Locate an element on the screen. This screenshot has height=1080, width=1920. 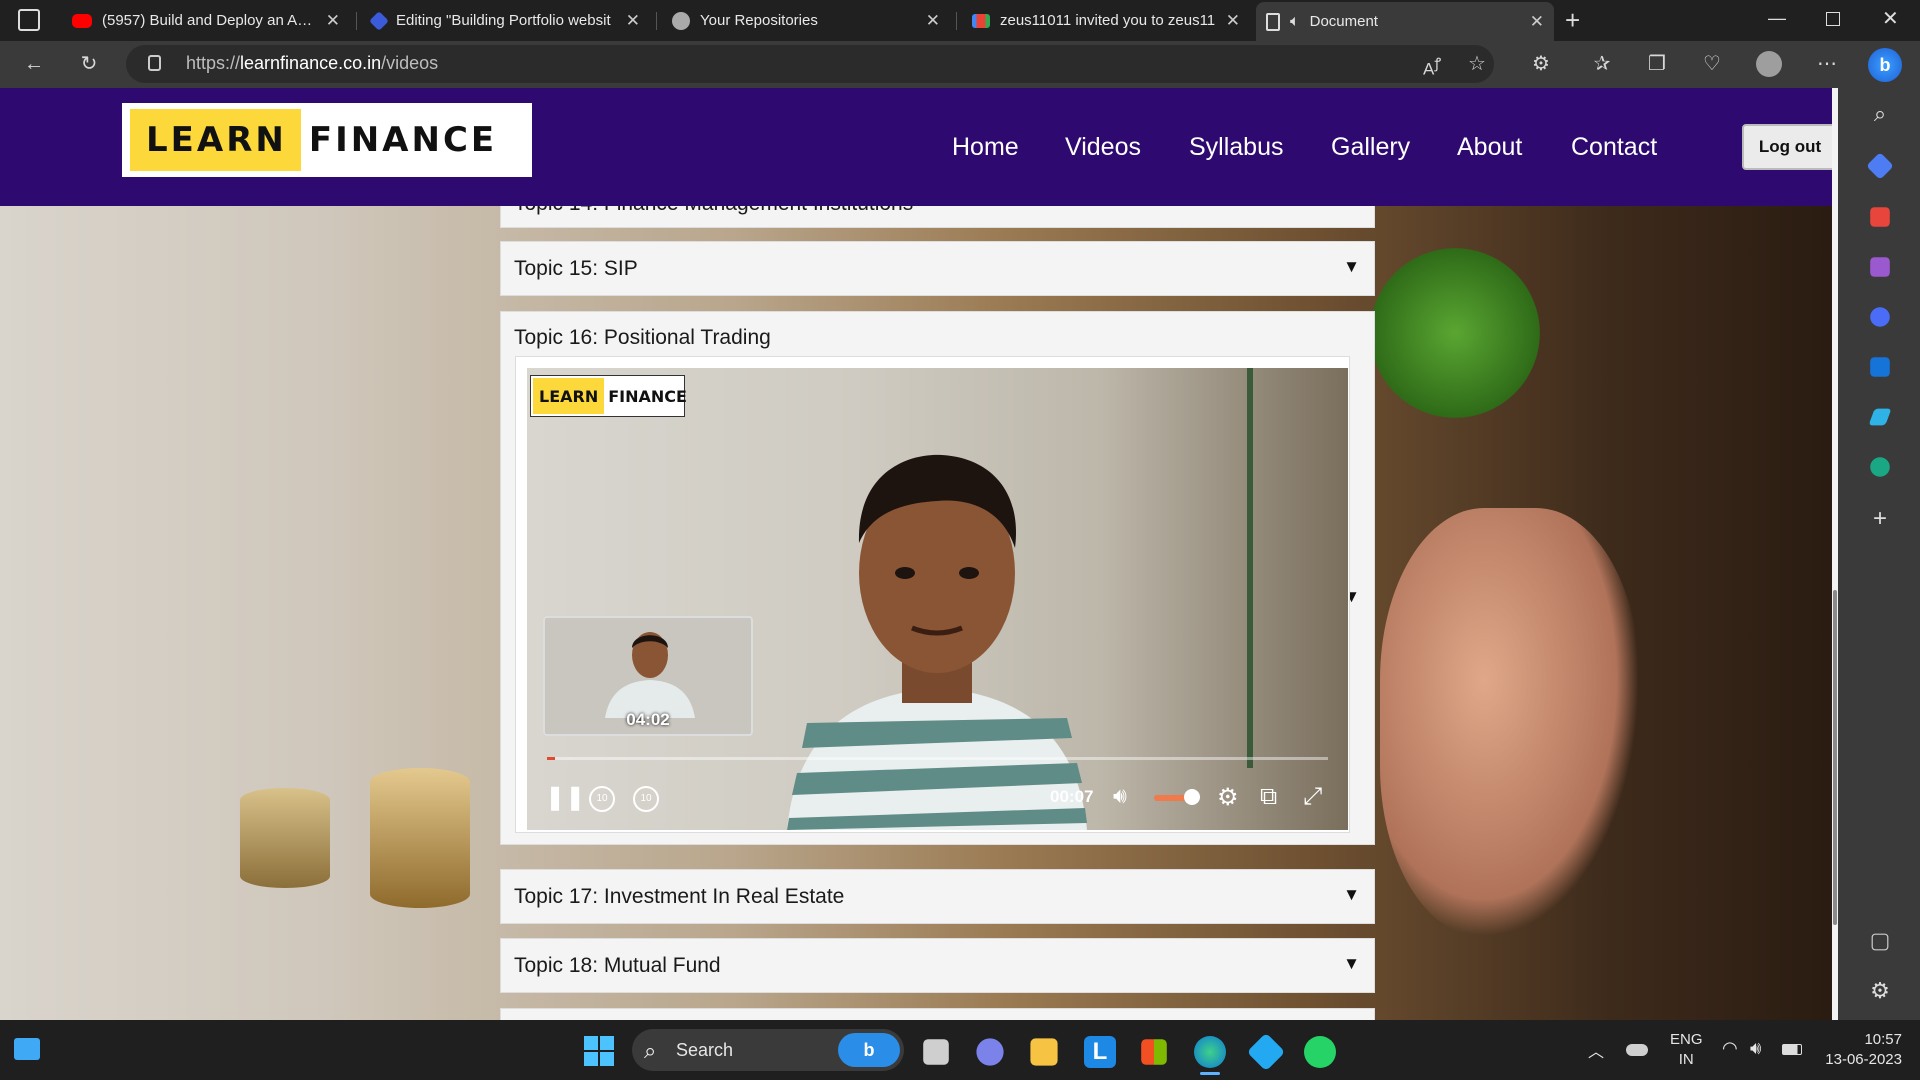
add-sidebar-app-icon: + is located at coordinates (1880, 519).